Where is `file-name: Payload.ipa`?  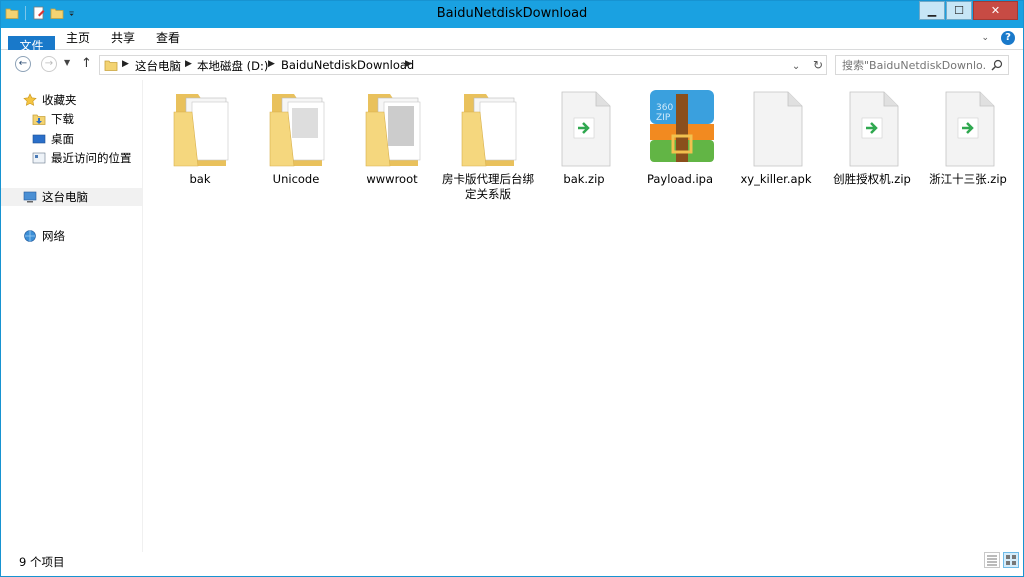 file-name: Payload.ipa is located at coordinates (680, 179).